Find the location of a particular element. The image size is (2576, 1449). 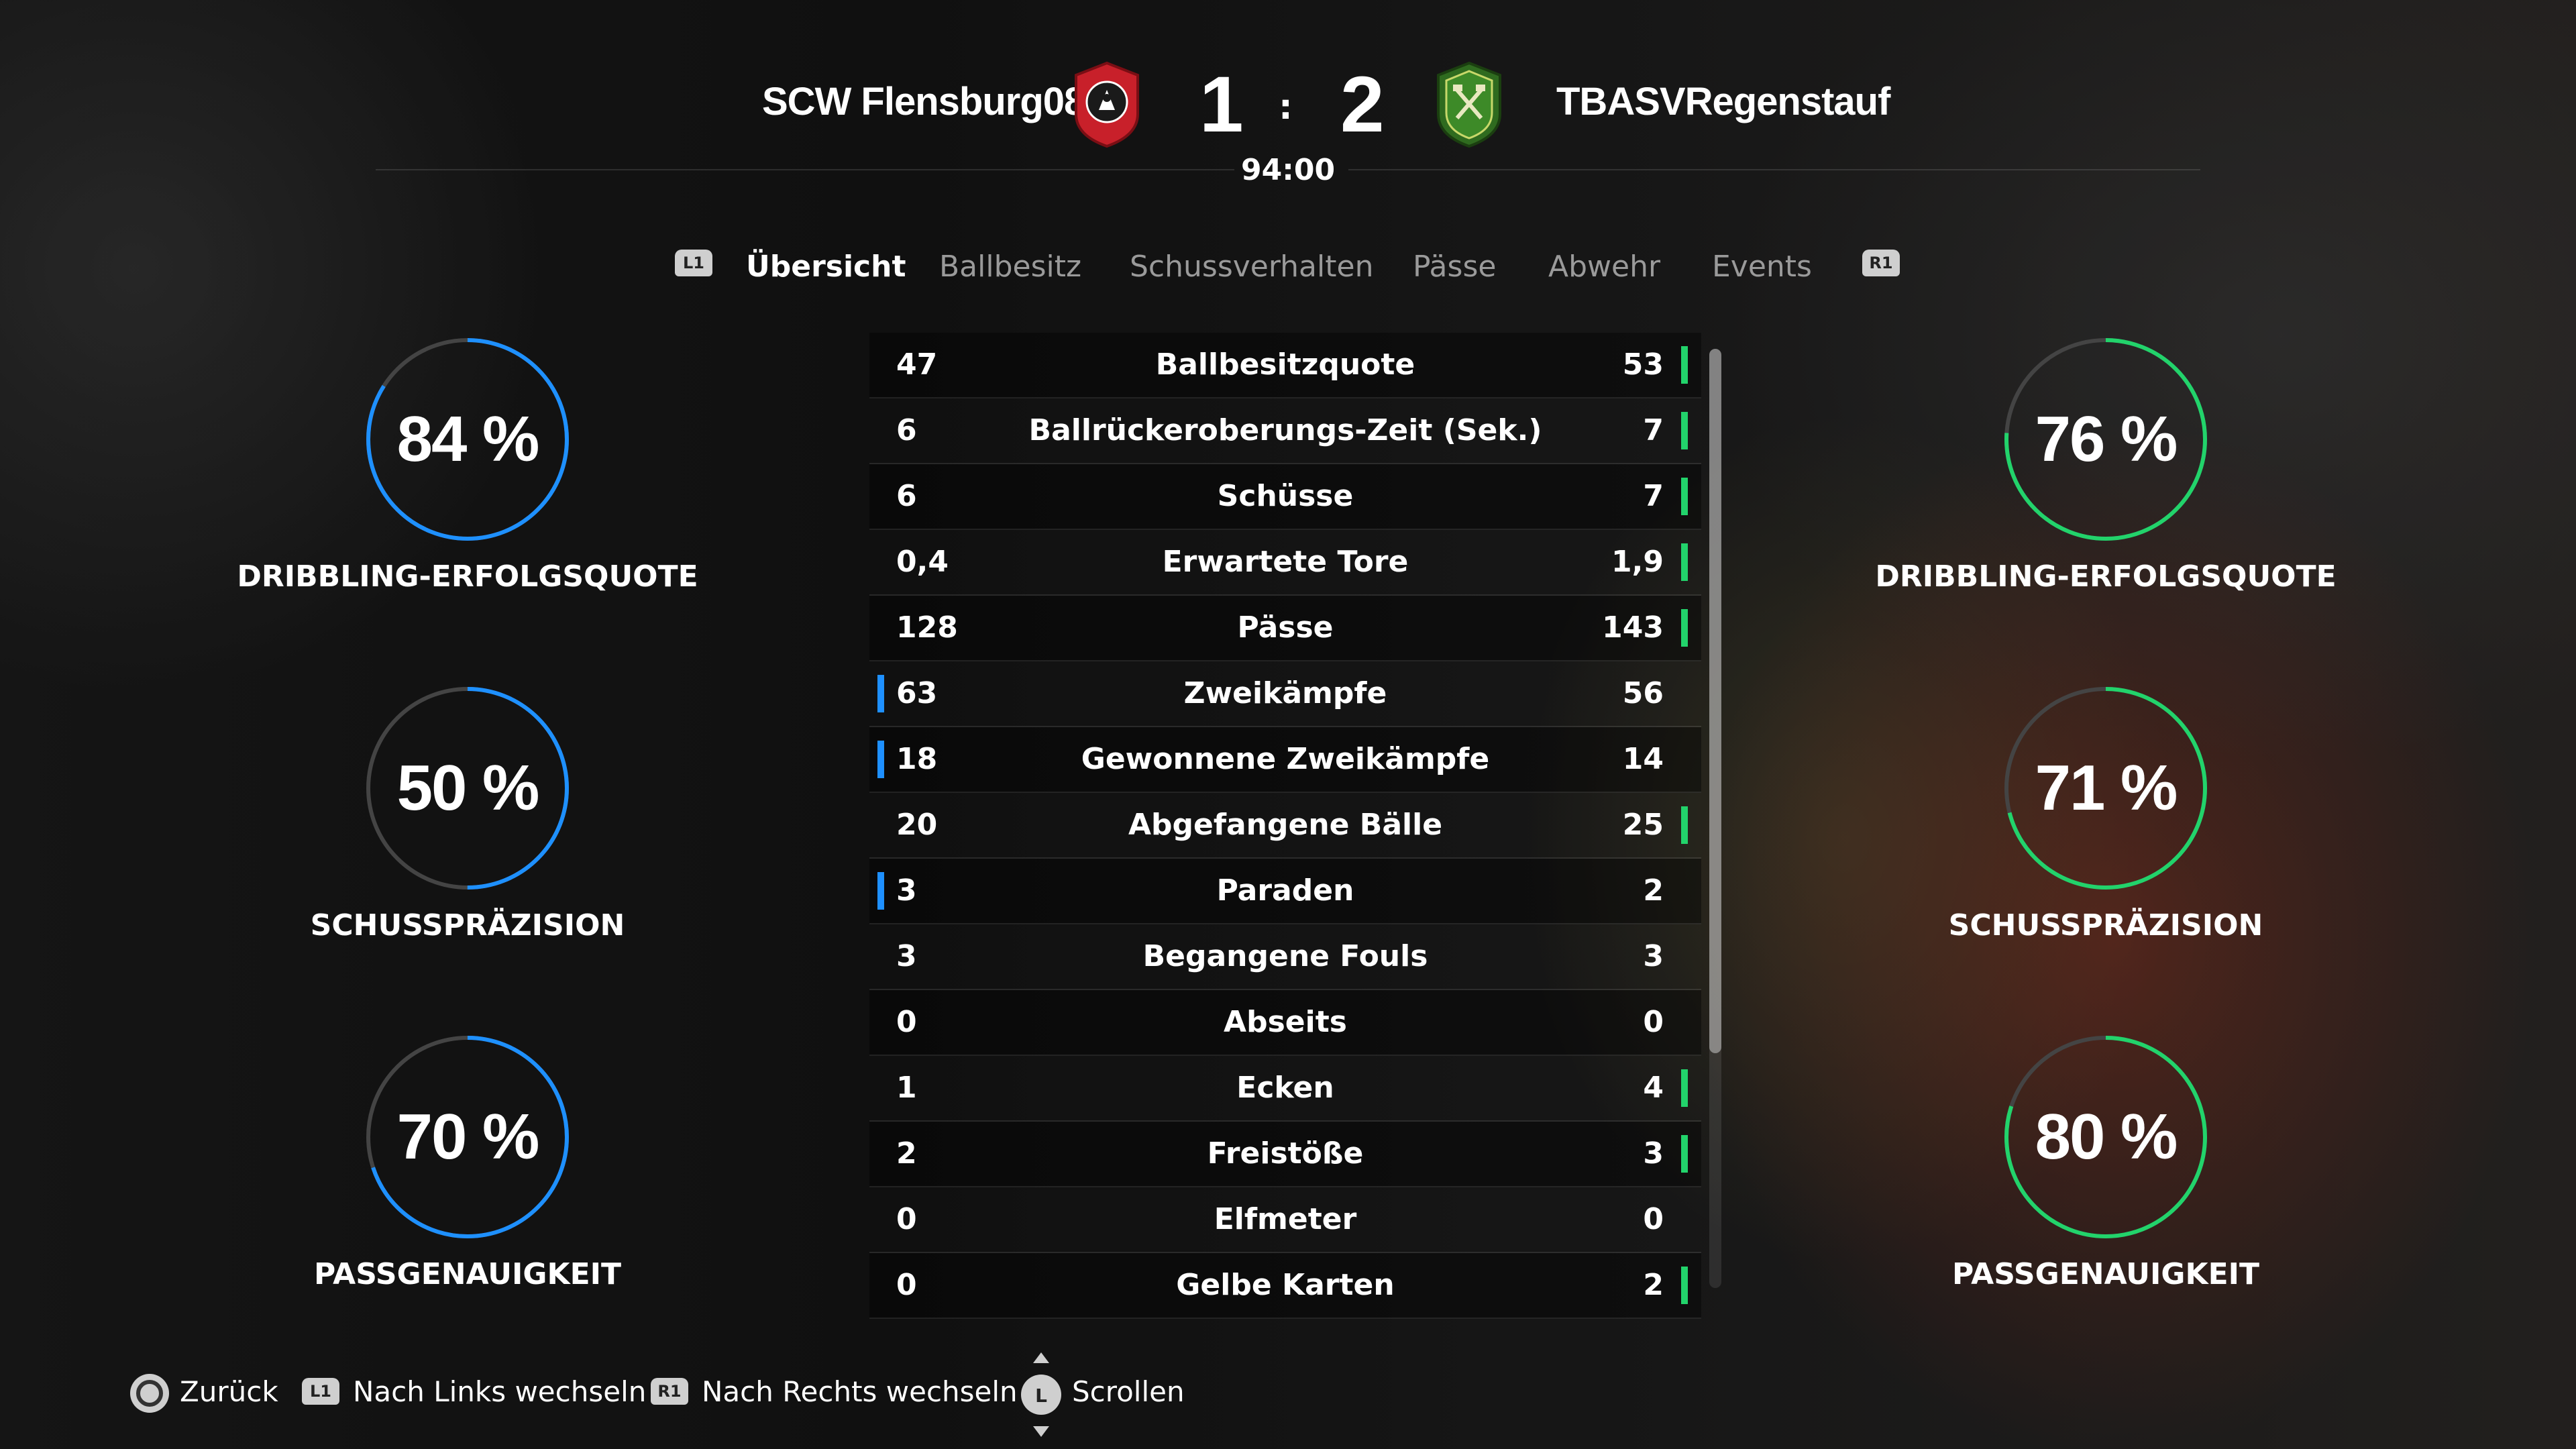

stat-label: Abseits is located at coordinates (1285, 1022).